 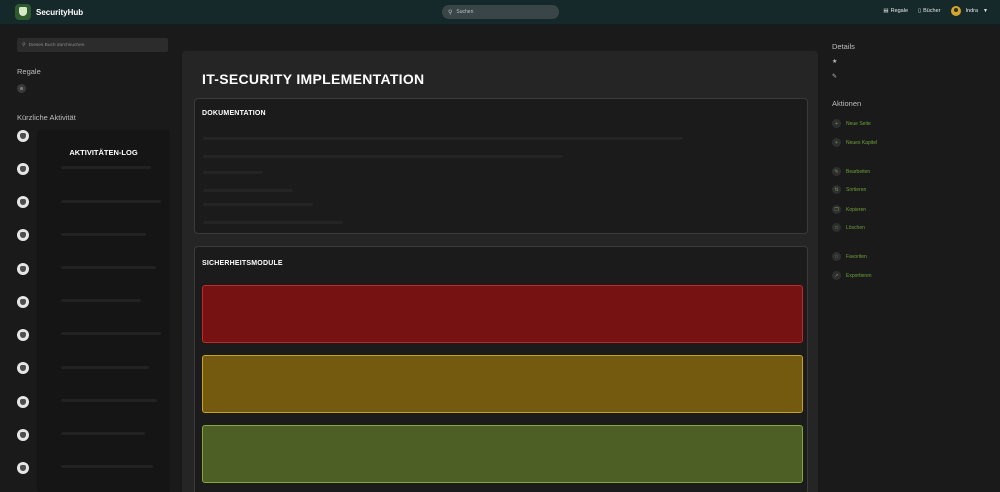 I want to click on shield-logo-icon, so click(x=23, y=12).